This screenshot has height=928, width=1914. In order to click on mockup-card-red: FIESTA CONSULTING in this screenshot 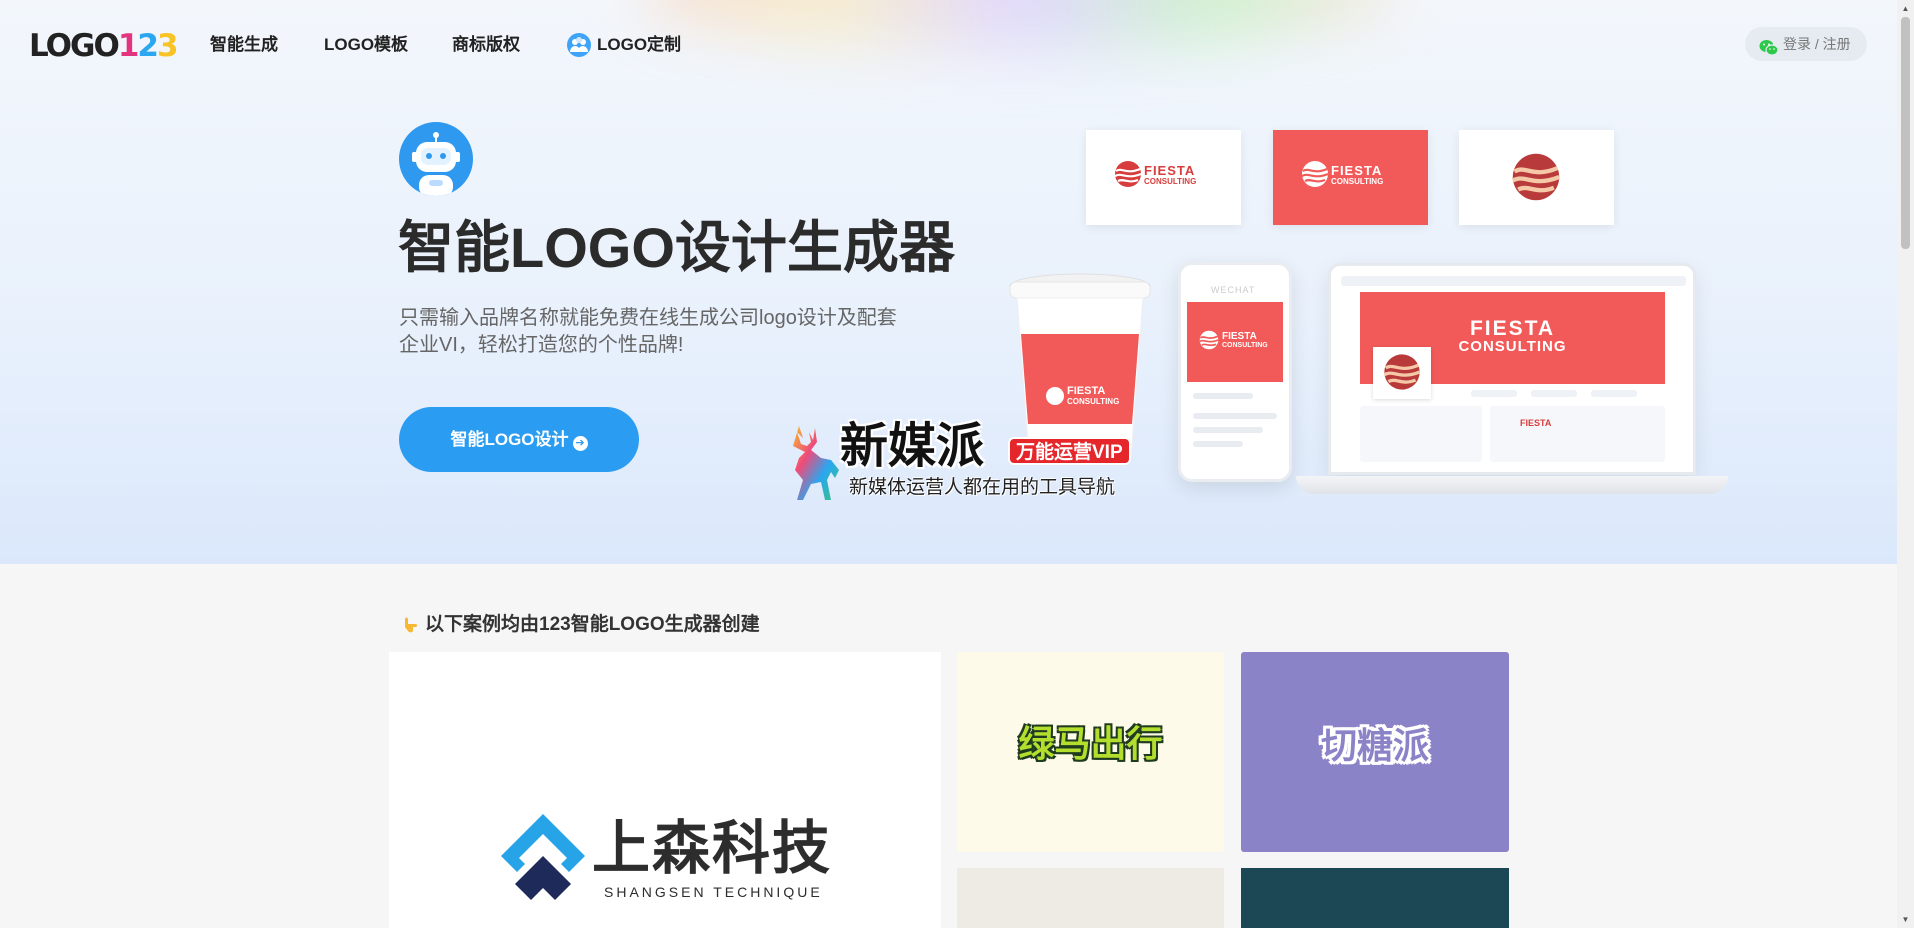, I will do `click(1350, 177)`.